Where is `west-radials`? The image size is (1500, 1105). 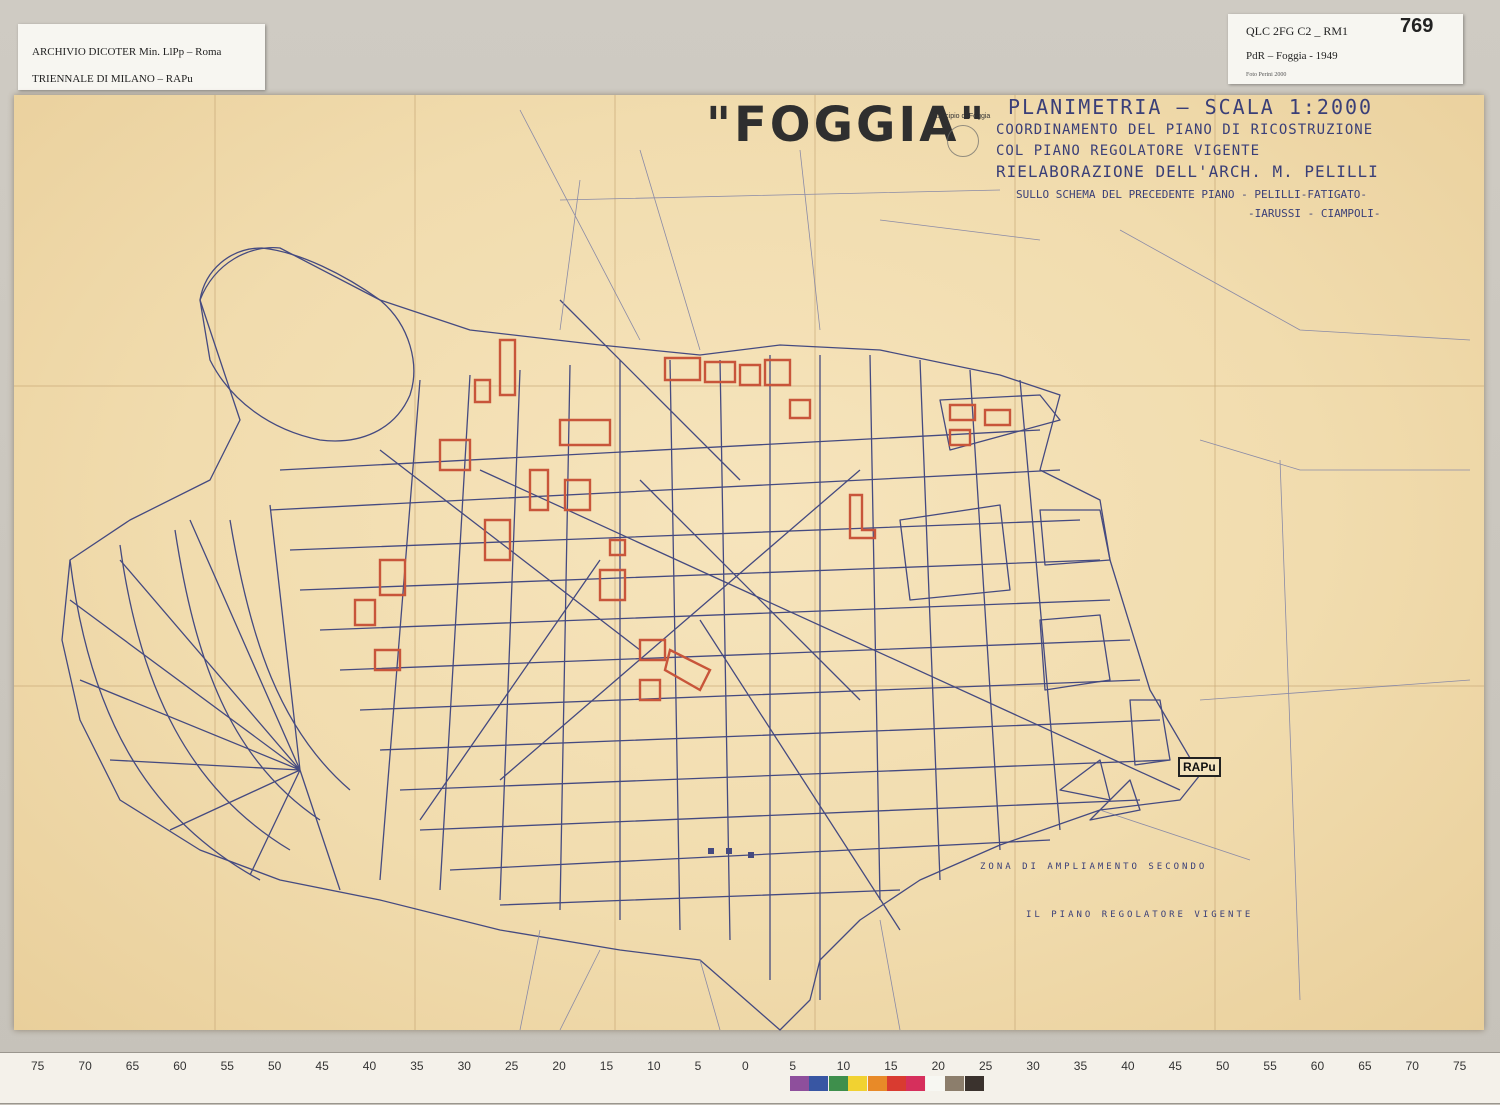
west-radials is located at coordinates (205, 697).